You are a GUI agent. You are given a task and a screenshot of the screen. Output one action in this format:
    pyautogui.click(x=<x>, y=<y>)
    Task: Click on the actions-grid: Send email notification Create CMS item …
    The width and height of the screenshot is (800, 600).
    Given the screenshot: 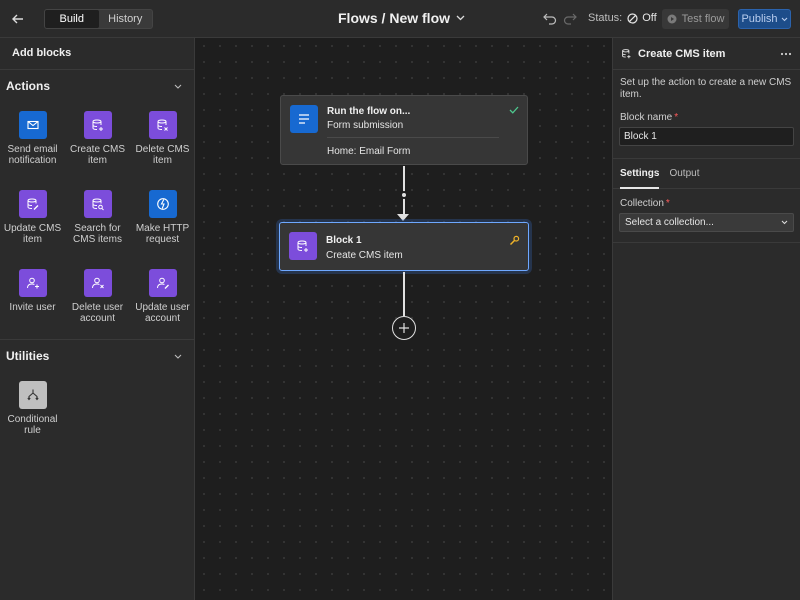 What is the action you would take?
    pyautogui.click(x=97, y=220)
    